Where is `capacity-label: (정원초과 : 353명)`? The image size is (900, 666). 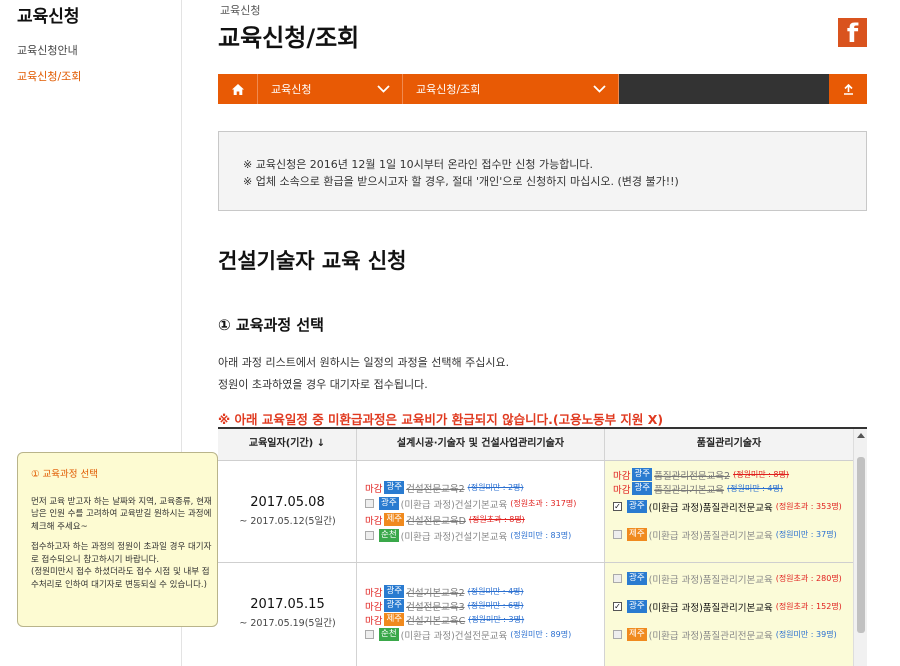 capacity-label: (정원초과 : 353명) is located at coordinates (808, 506).